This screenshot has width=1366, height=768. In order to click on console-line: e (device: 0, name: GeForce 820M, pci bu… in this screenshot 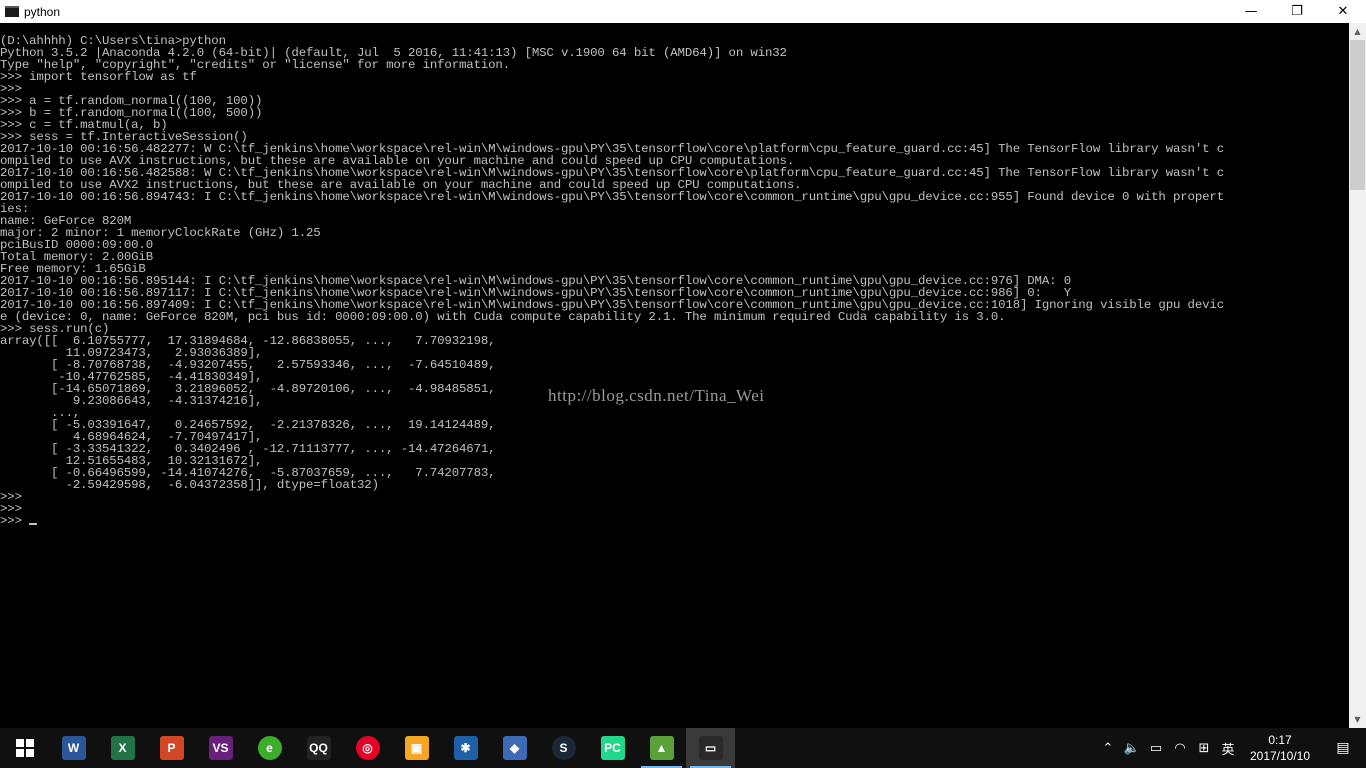, I will do `click(503, 317)`.